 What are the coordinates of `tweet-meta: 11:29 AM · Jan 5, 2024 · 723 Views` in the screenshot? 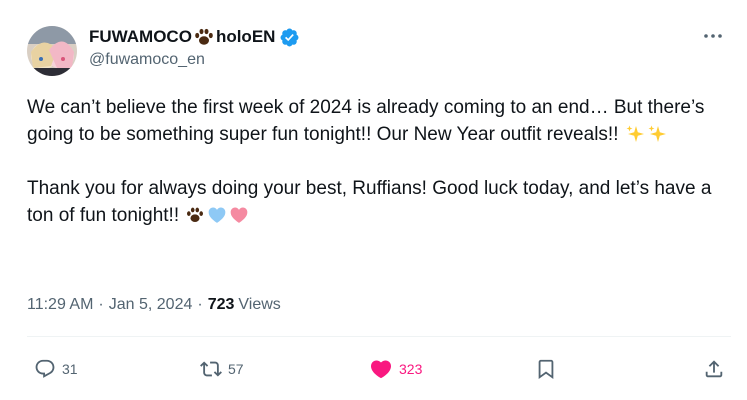 It's located at (154, 305).